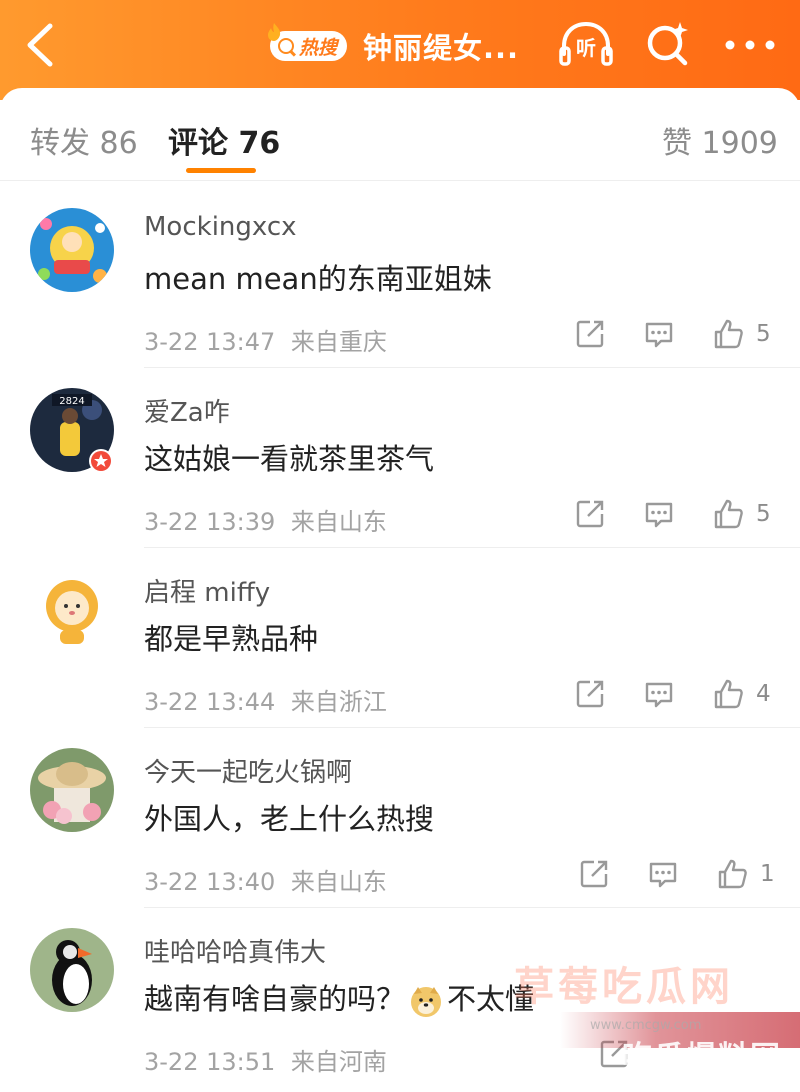 The width and height of the screenshot is (800, 1092). What do you see at coordinates (338, 1062) in the screenshot?
I see `comment-location: 来自河南` at bounding box center [338, 1062].